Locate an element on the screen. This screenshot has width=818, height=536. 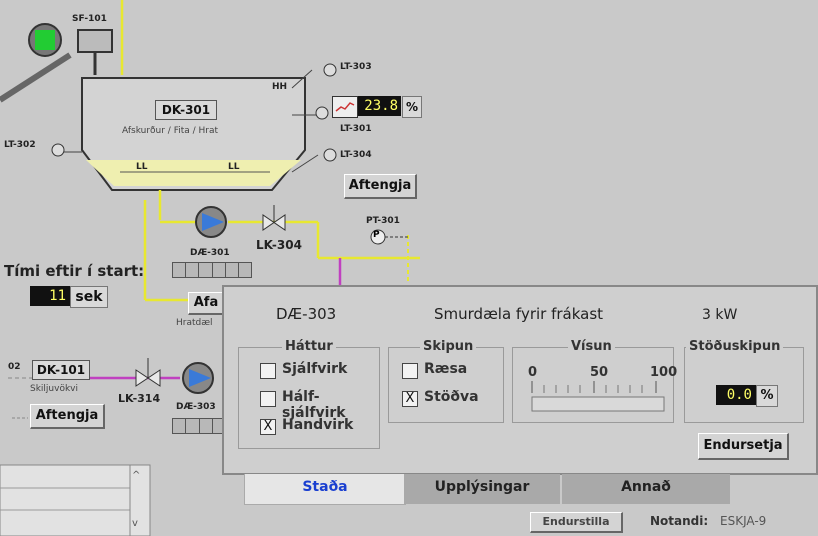
pump301-status-bar is located at coordinates (212, 270).